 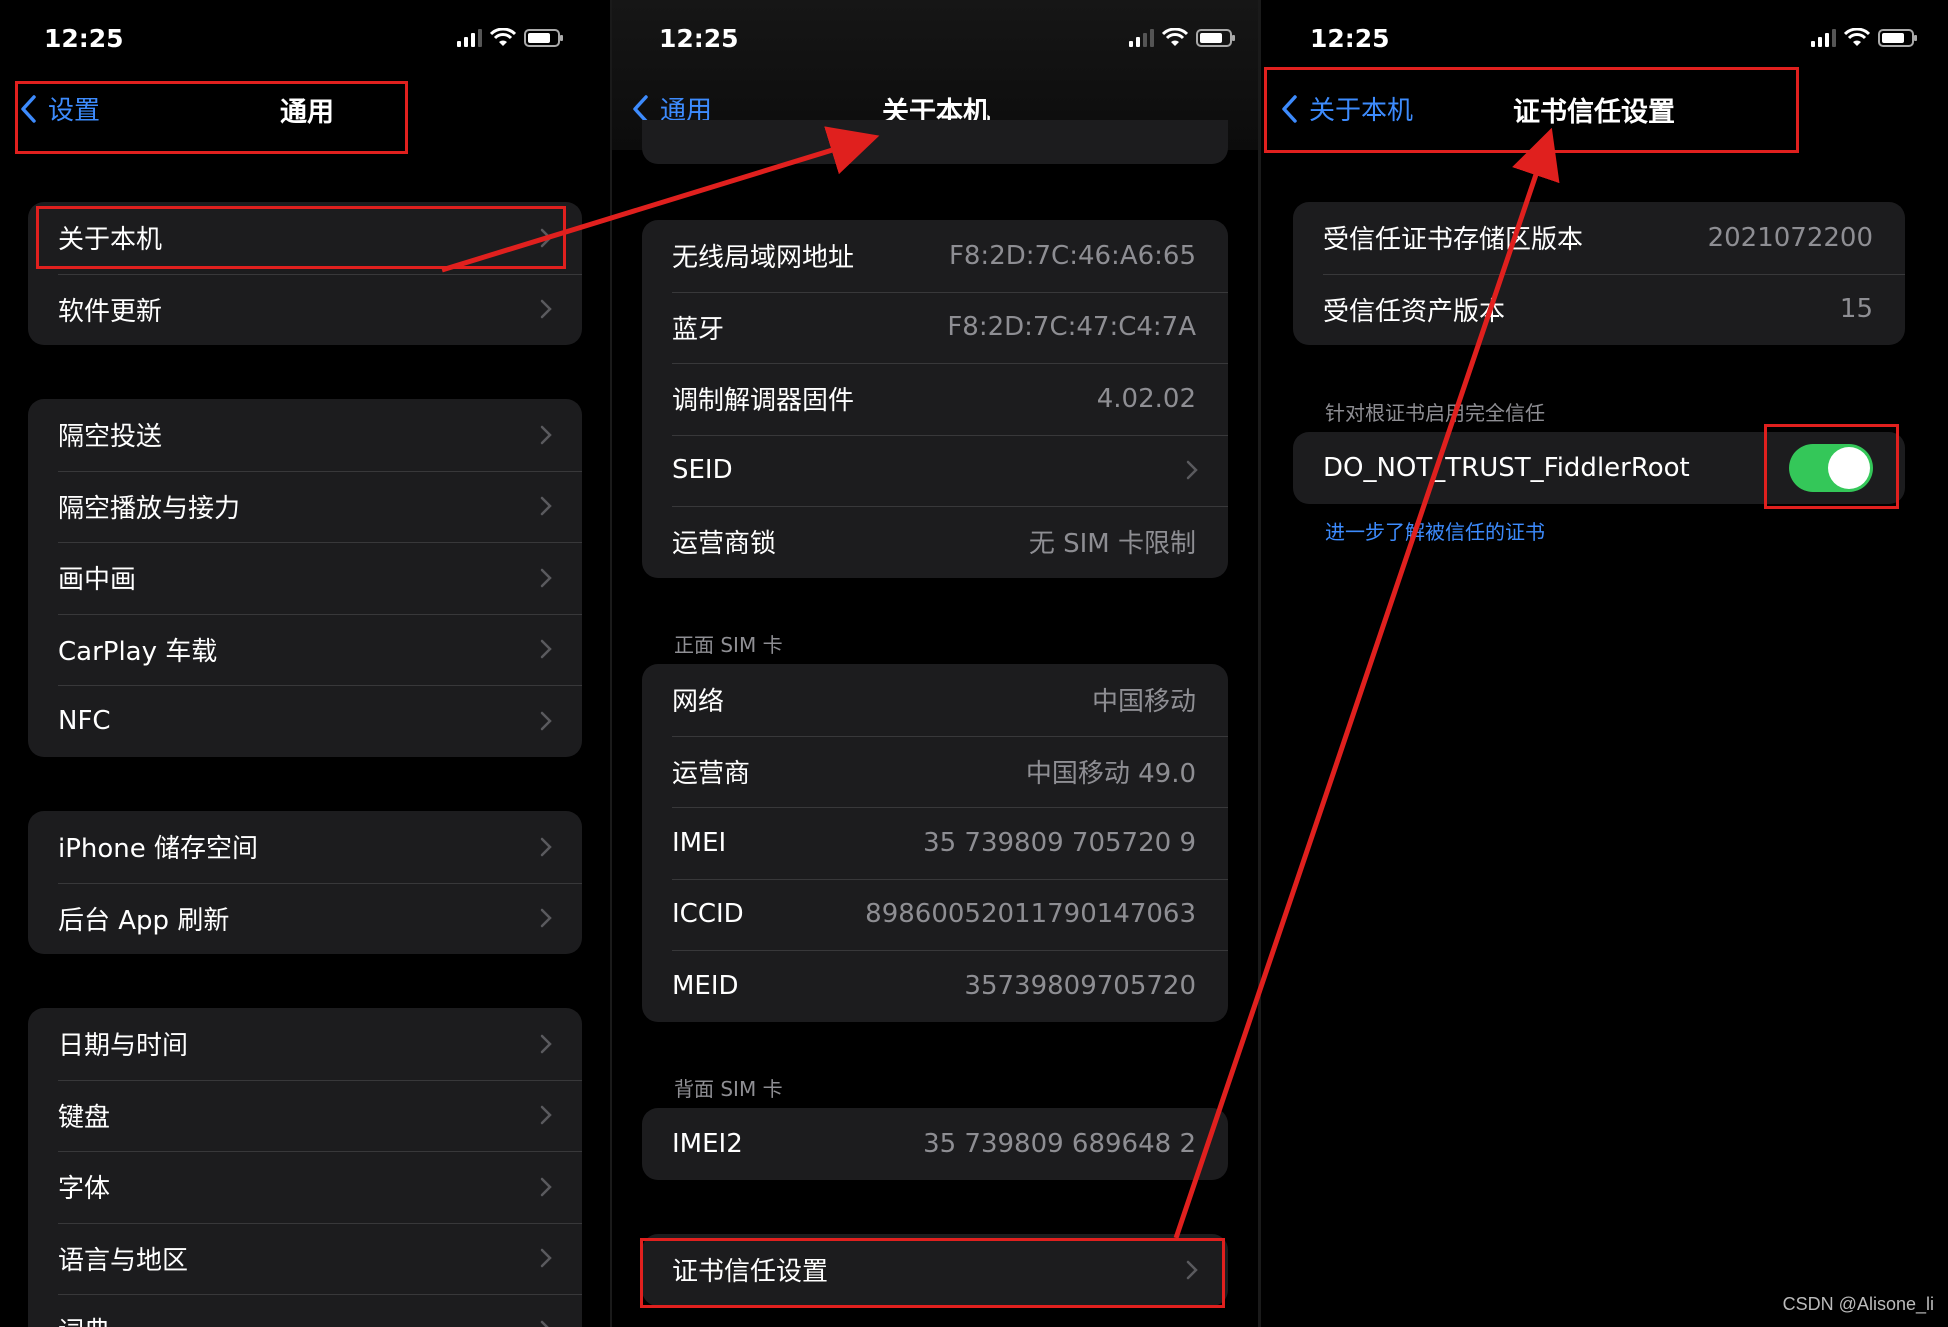 What do you see at coordinates (74, 111) in the screenshot?
I see `back-label: 设置` at bounding box center [74, 111].